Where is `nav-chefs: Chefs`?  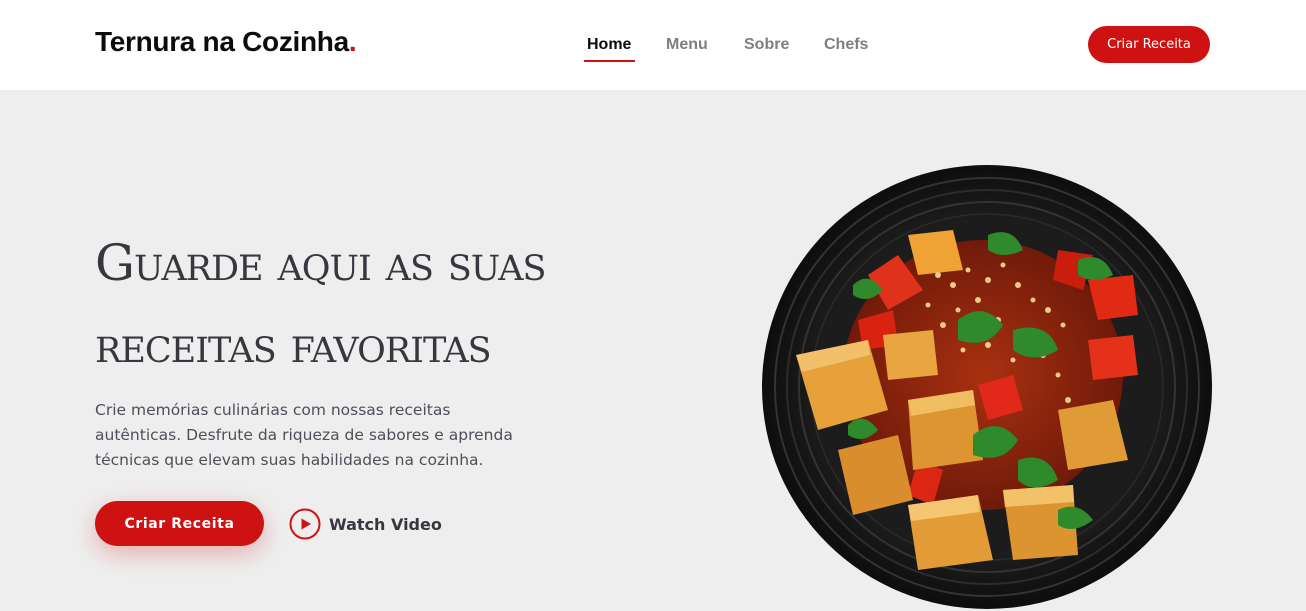 nav-chefs: Chefs is located at coordinates (846, 45).